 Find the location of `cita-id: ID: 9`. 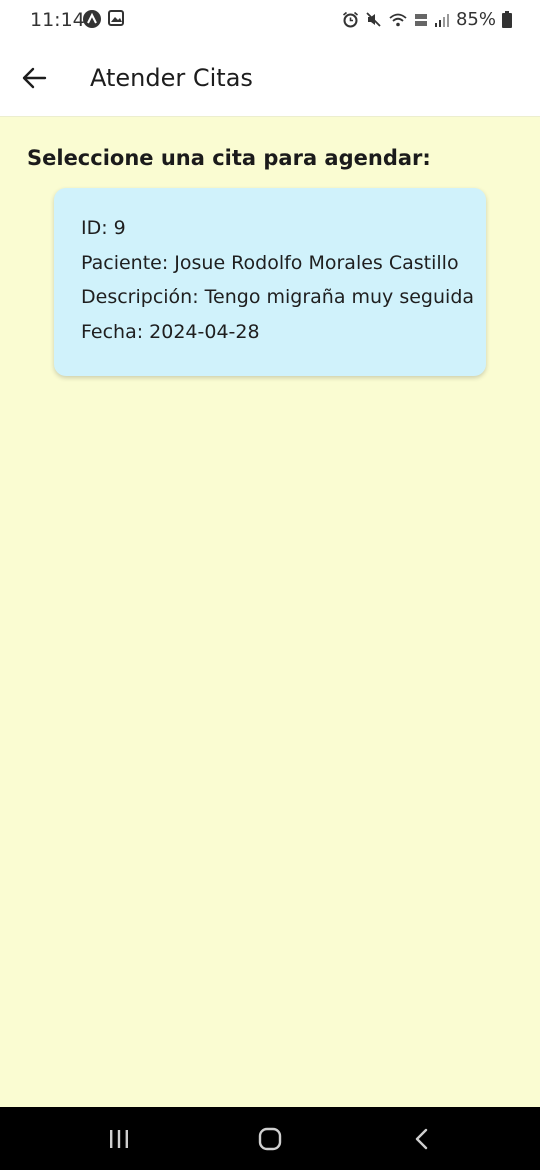

cita-id: ID: 9 is located at coordinates (103, 228).